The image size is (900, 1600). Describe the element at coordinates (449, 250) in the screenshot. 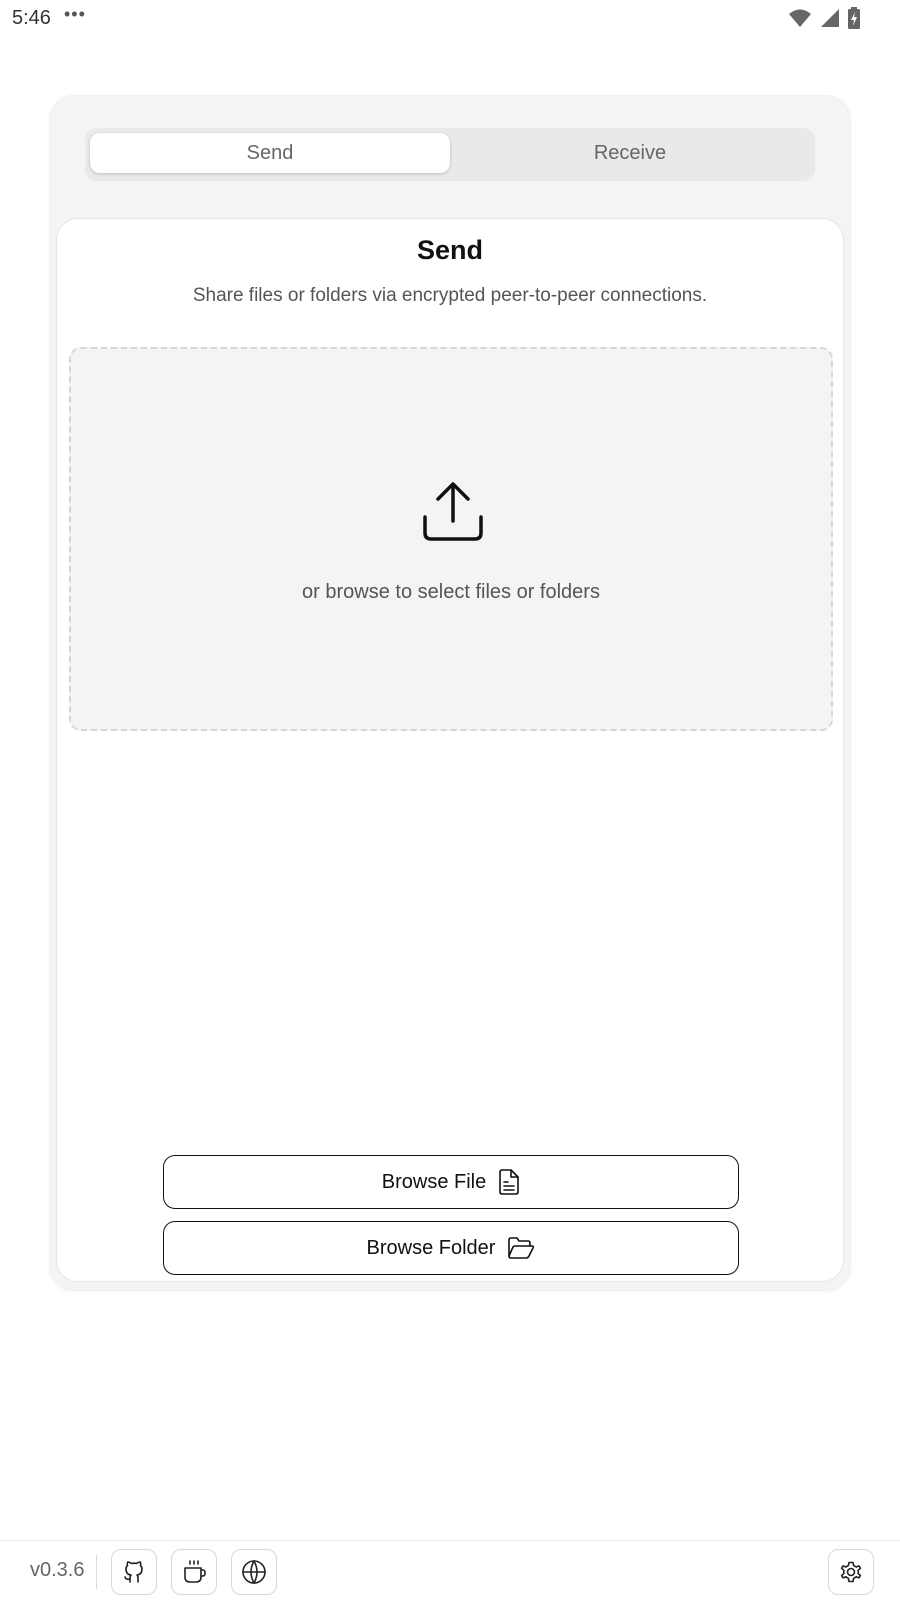

I see `panel-title: Send` at that location.